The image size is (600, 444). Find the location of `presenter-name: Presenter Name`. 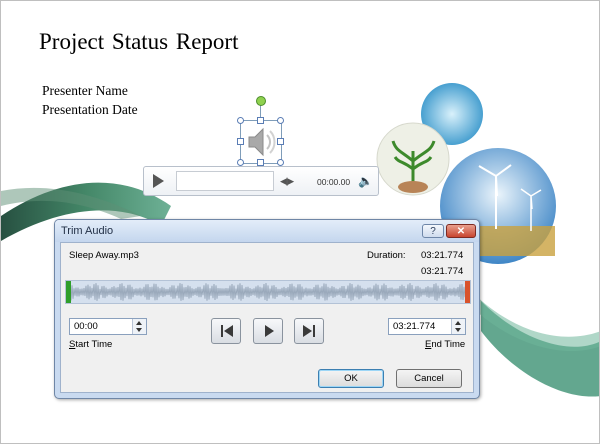

presenter-name: Presenter Name is located at coordinates (85, 91).